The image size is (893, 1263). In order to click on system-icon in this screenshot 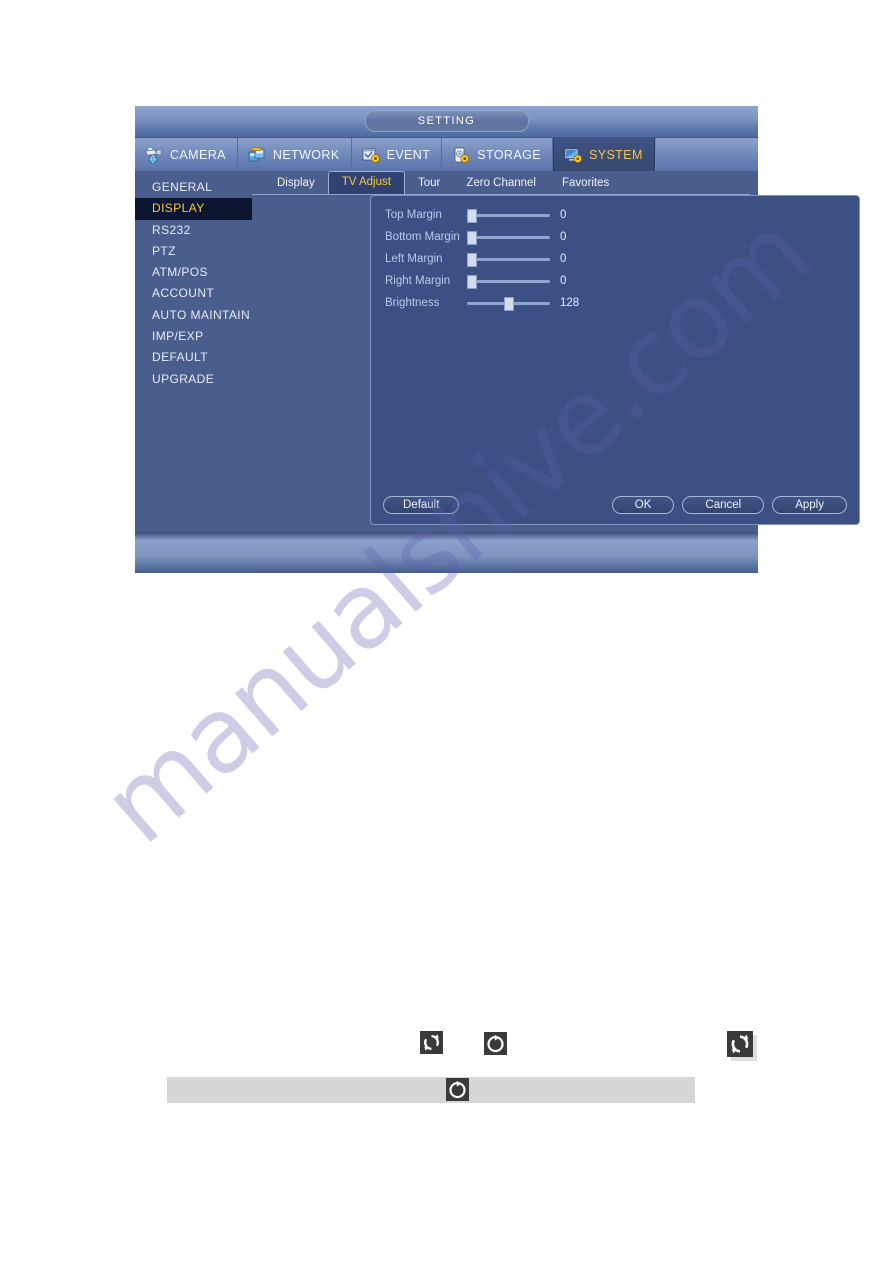, I will do `click(573, 155)`.